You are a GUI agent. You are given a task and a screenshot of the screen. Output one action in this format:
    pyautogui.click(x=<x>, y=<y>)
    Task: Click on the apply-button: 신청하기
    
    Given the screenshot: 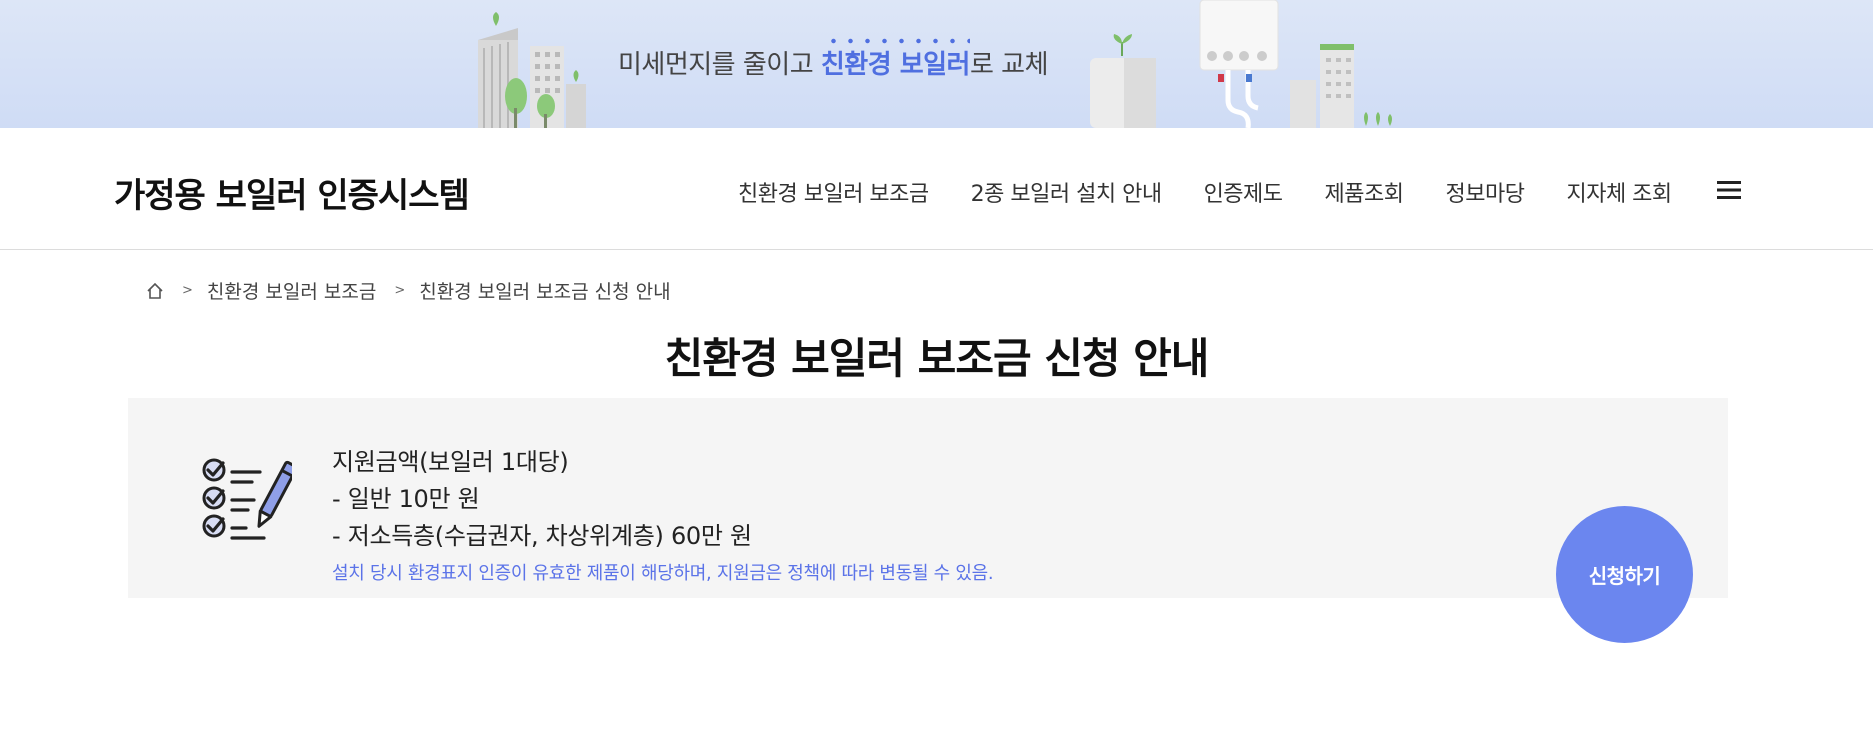 What is the action you would take?
    pyautogui.click(x=1624, y=574)
    